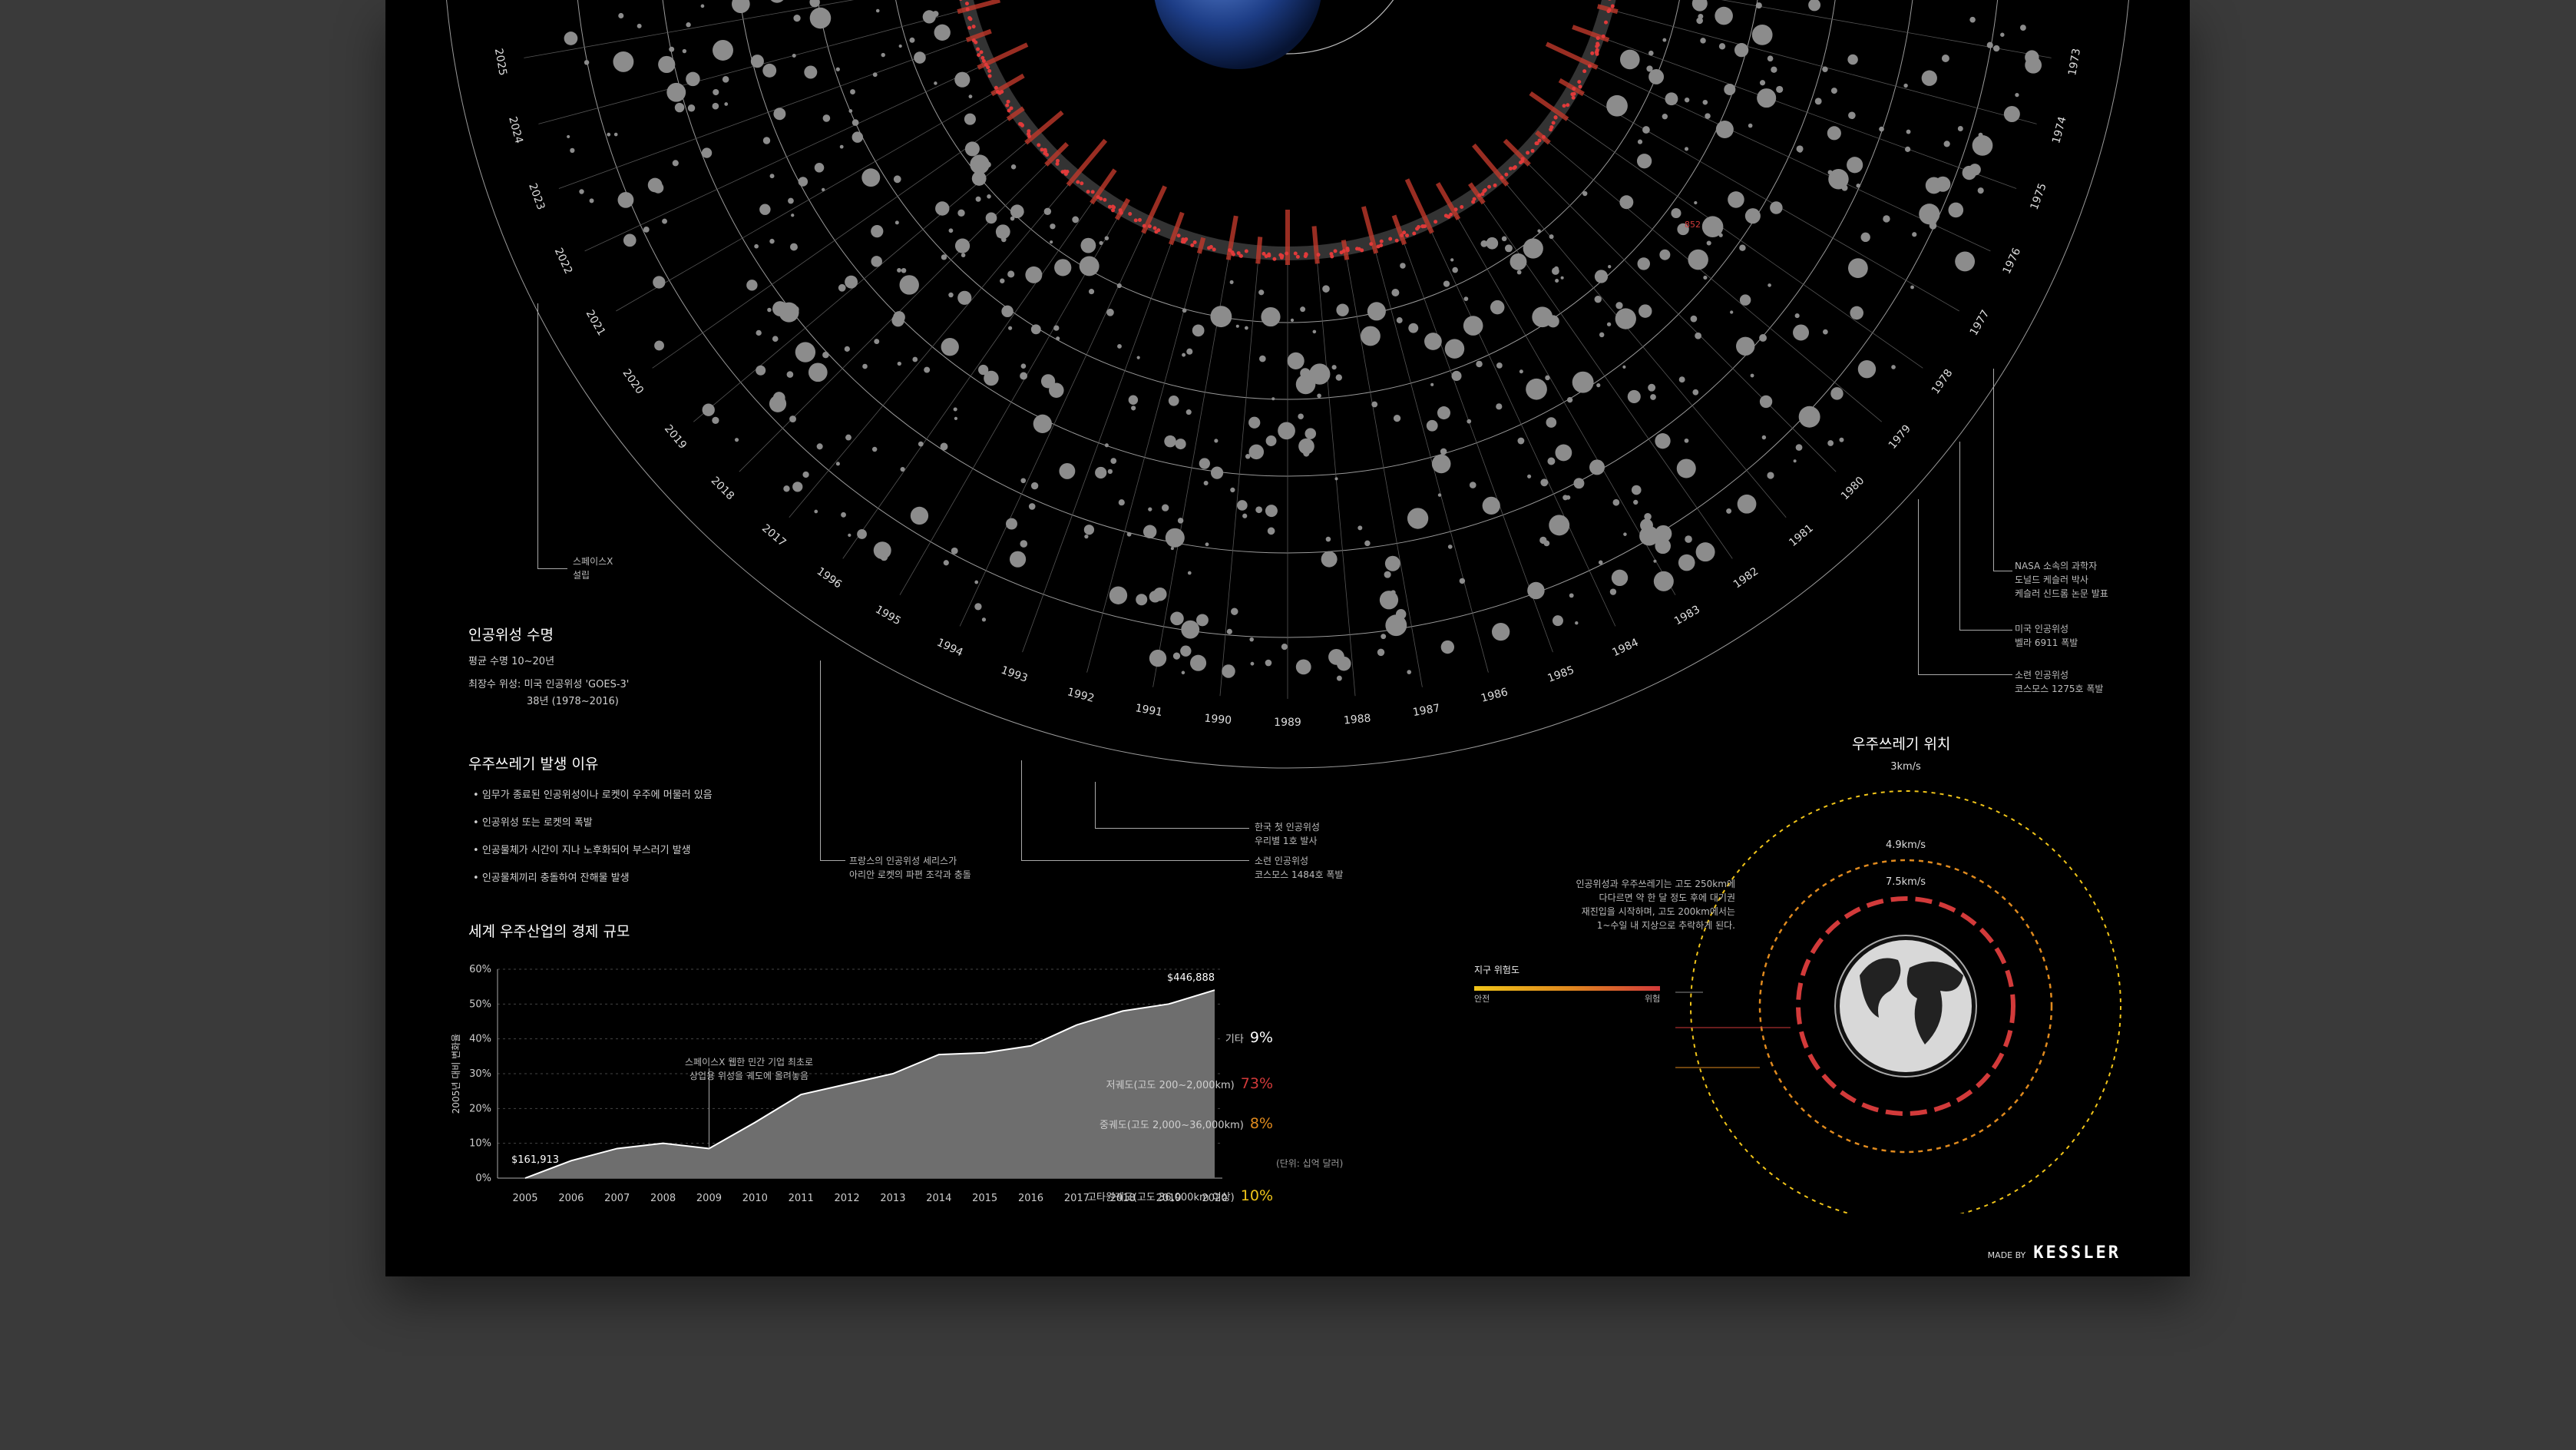  Describe the element at coordinates (533, 764) in the screenshot. I see `debris-cause-title: 우주쓰레기 발생 이유` at that location.